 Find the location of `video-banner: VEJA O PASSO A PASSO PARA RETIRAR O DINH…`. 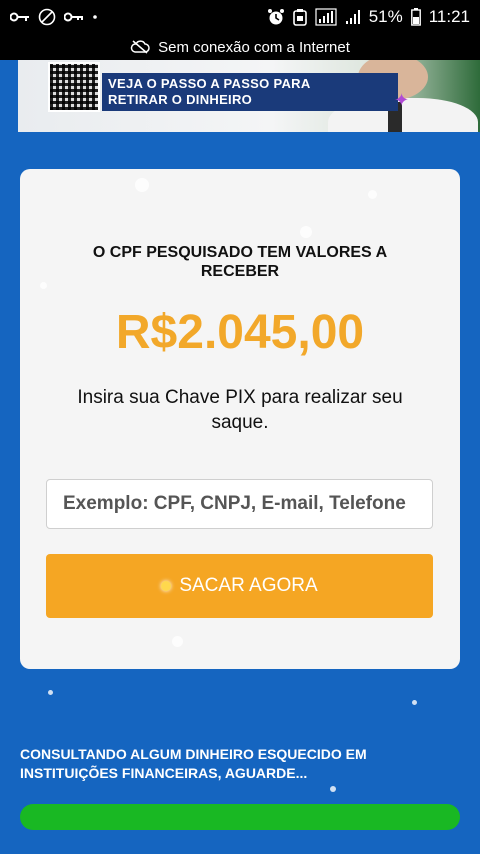

video-banner: VEJA O PASSO A PASSO PARA RETIRAR O DINH… is located at coordinates (249, 96).